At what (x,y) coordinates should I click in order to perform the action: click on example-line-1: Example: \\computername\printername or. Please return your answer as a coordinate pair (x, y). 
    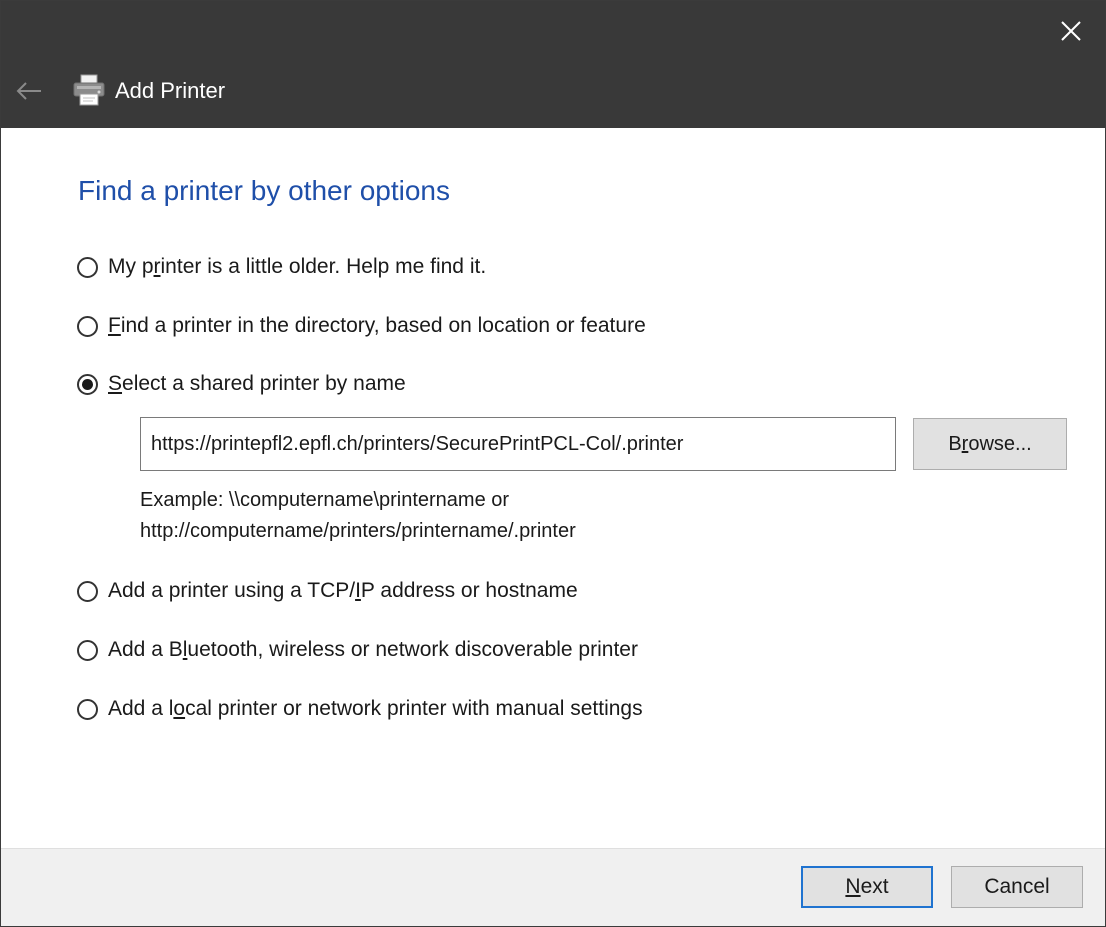
    Looking at the image, I should click on (325, 500).